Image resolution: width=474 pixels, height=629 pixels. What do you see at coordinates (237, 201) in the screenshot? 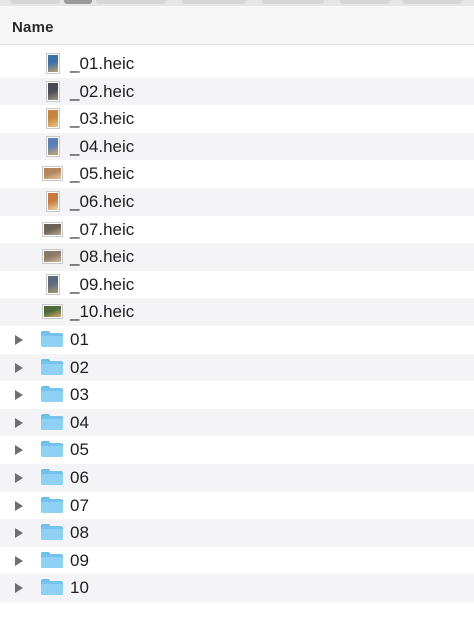
I see `file-row: _06.heic` at bounding box center [237, 201].